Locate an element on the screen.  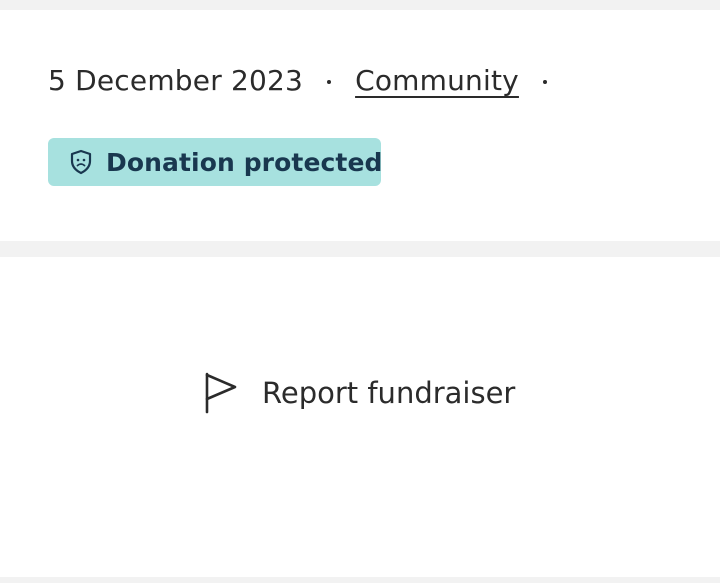
category-link: Community is located at coordinates (437, 80).